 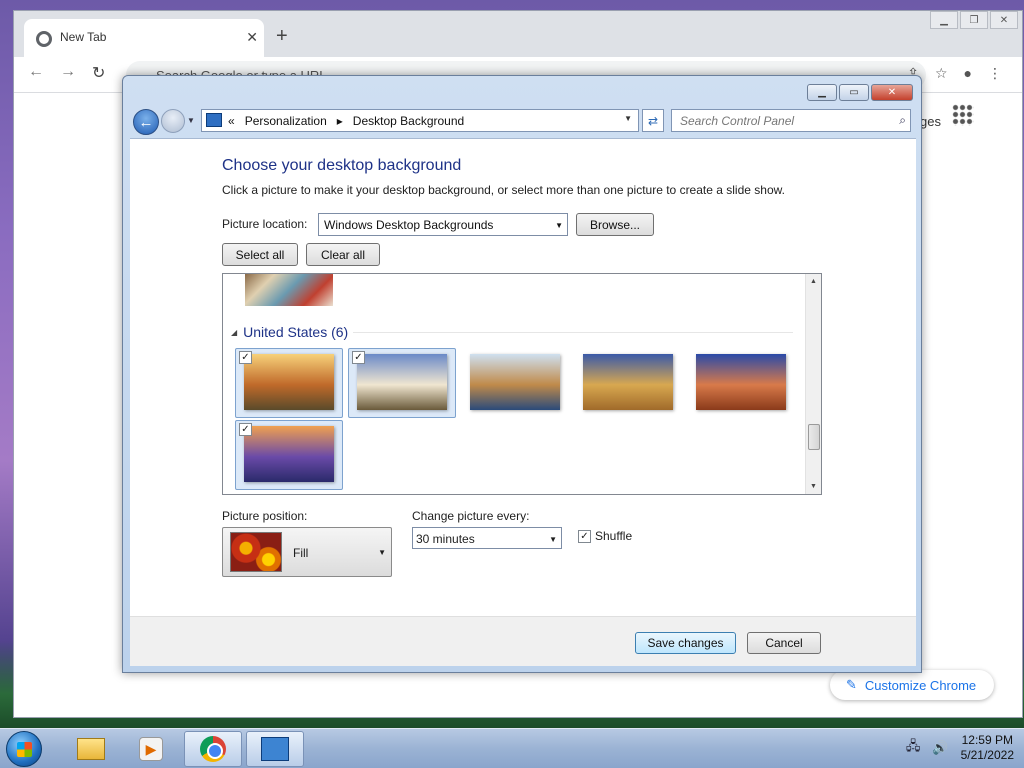 What do you see at coordinates (784, 643) in the screenshot?
I see `cancel-button: Cancel` at bounding box center [784, 643].